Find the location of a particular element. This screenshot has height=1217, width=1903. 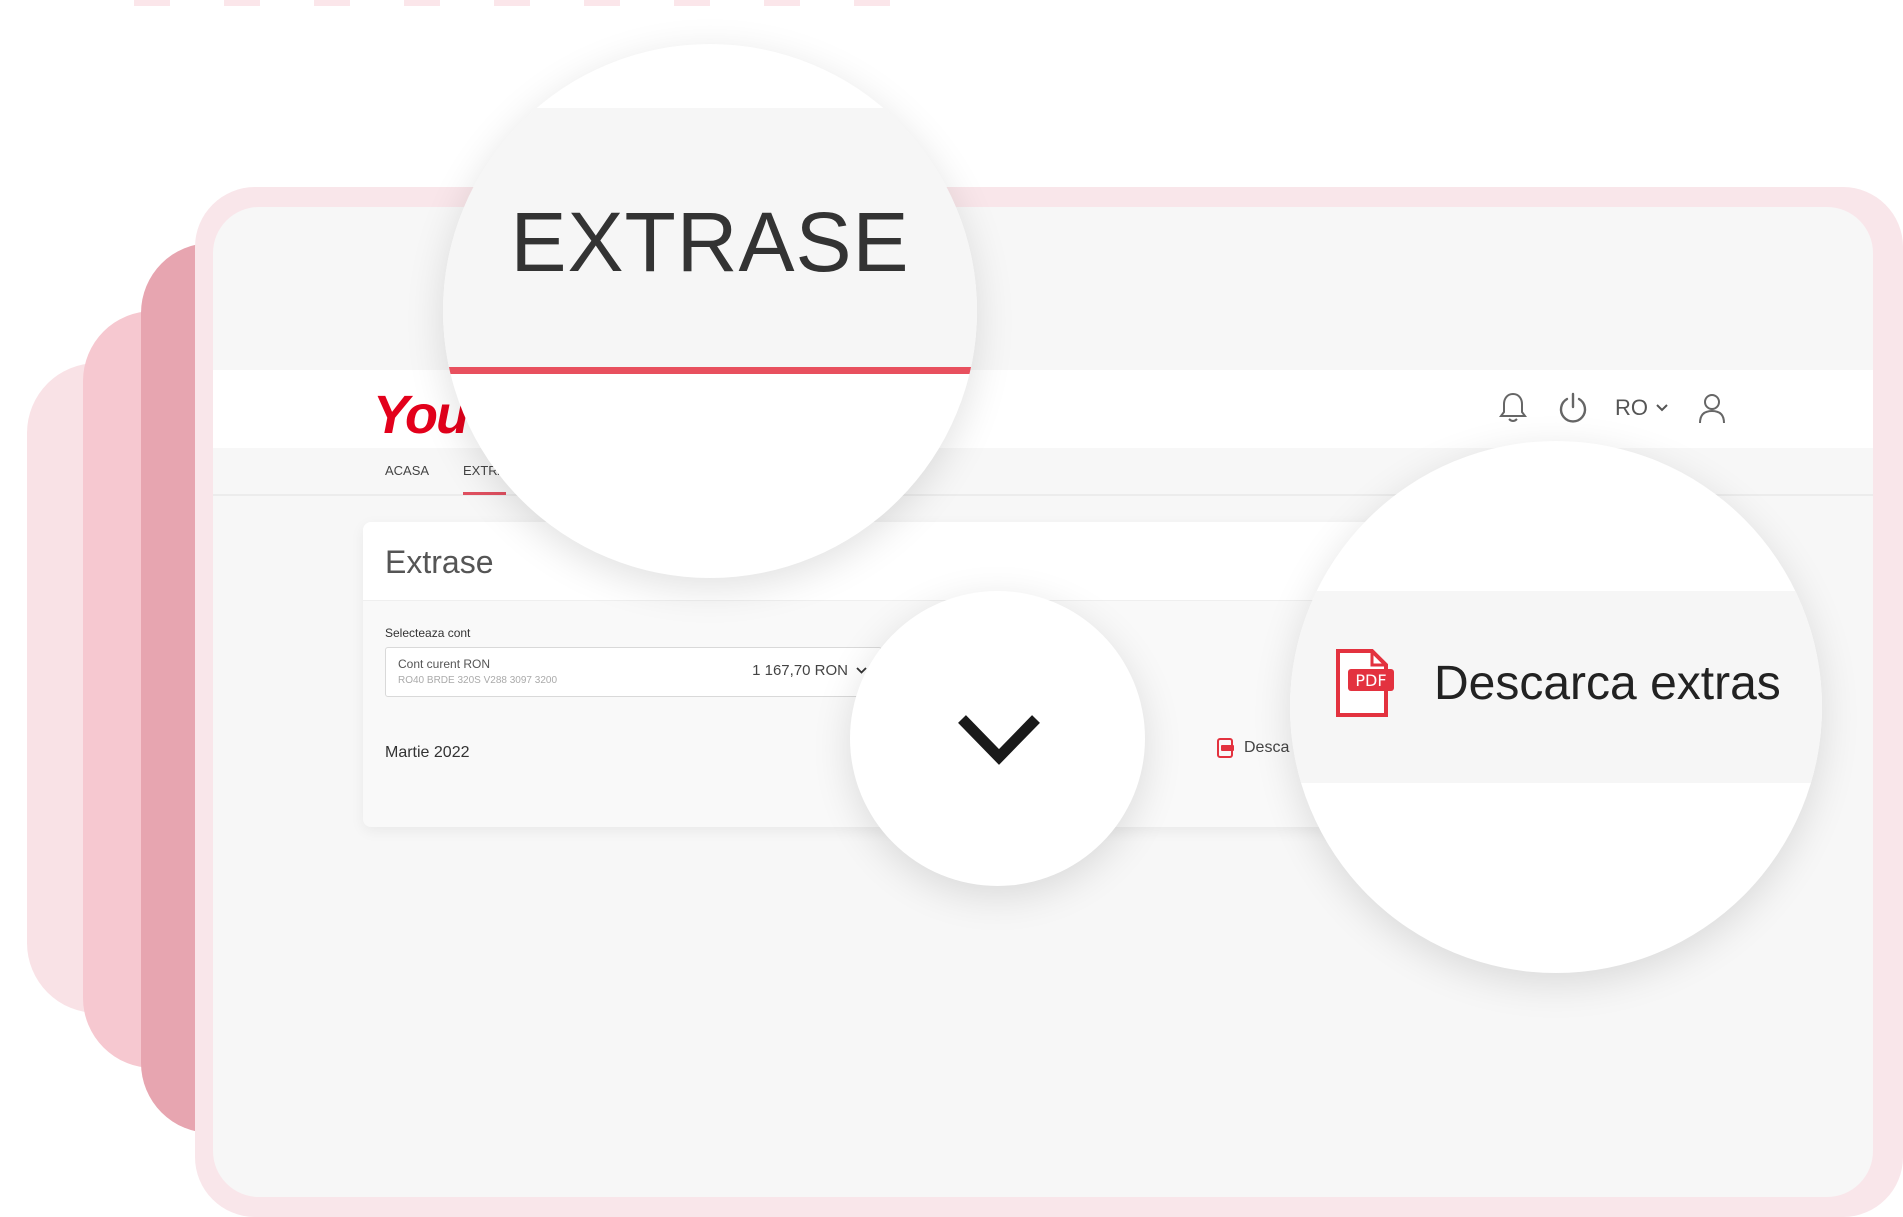

header-actions: RO is located at coordinates (1620, 408).